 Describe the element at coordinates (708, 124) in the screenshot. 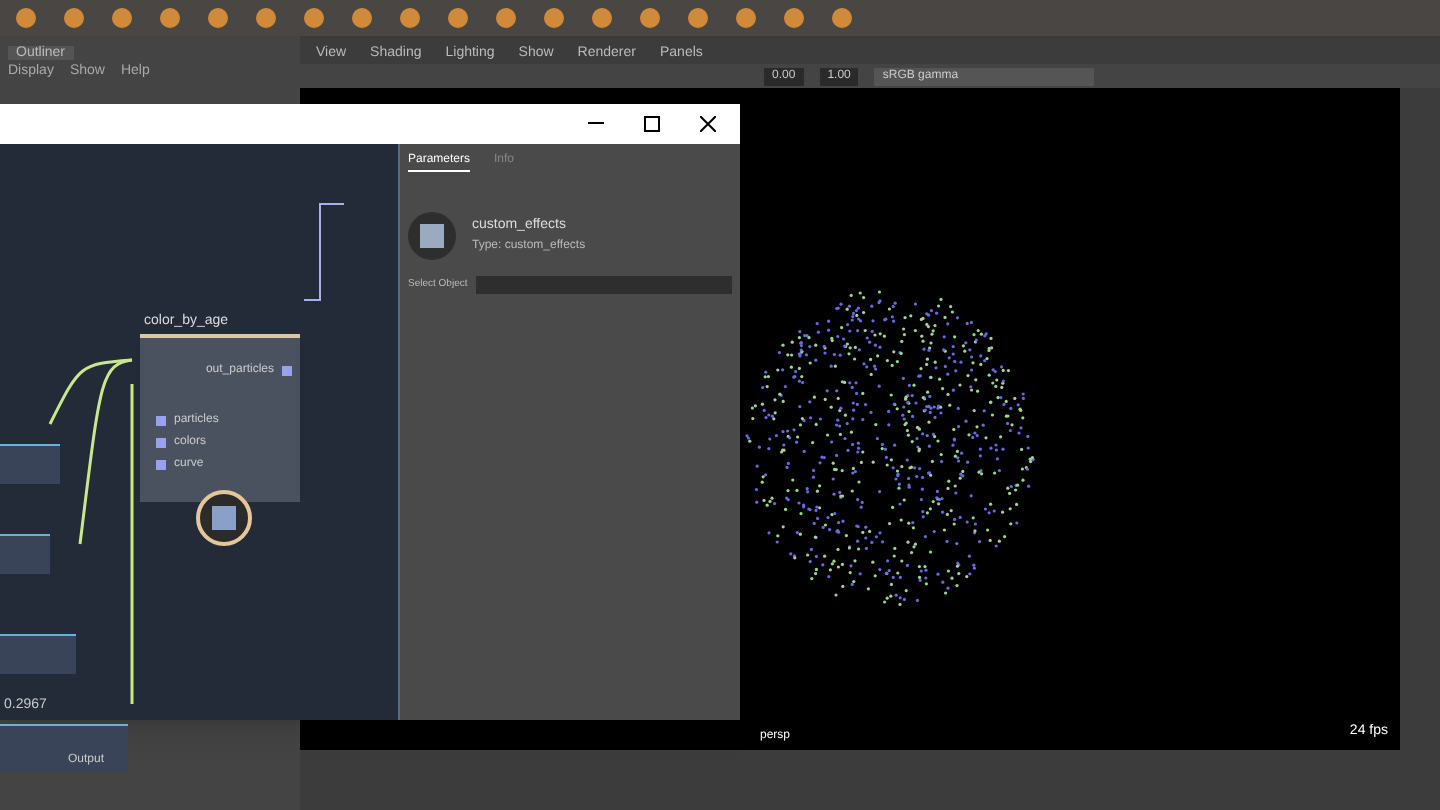

I see `close-icon` at that location.